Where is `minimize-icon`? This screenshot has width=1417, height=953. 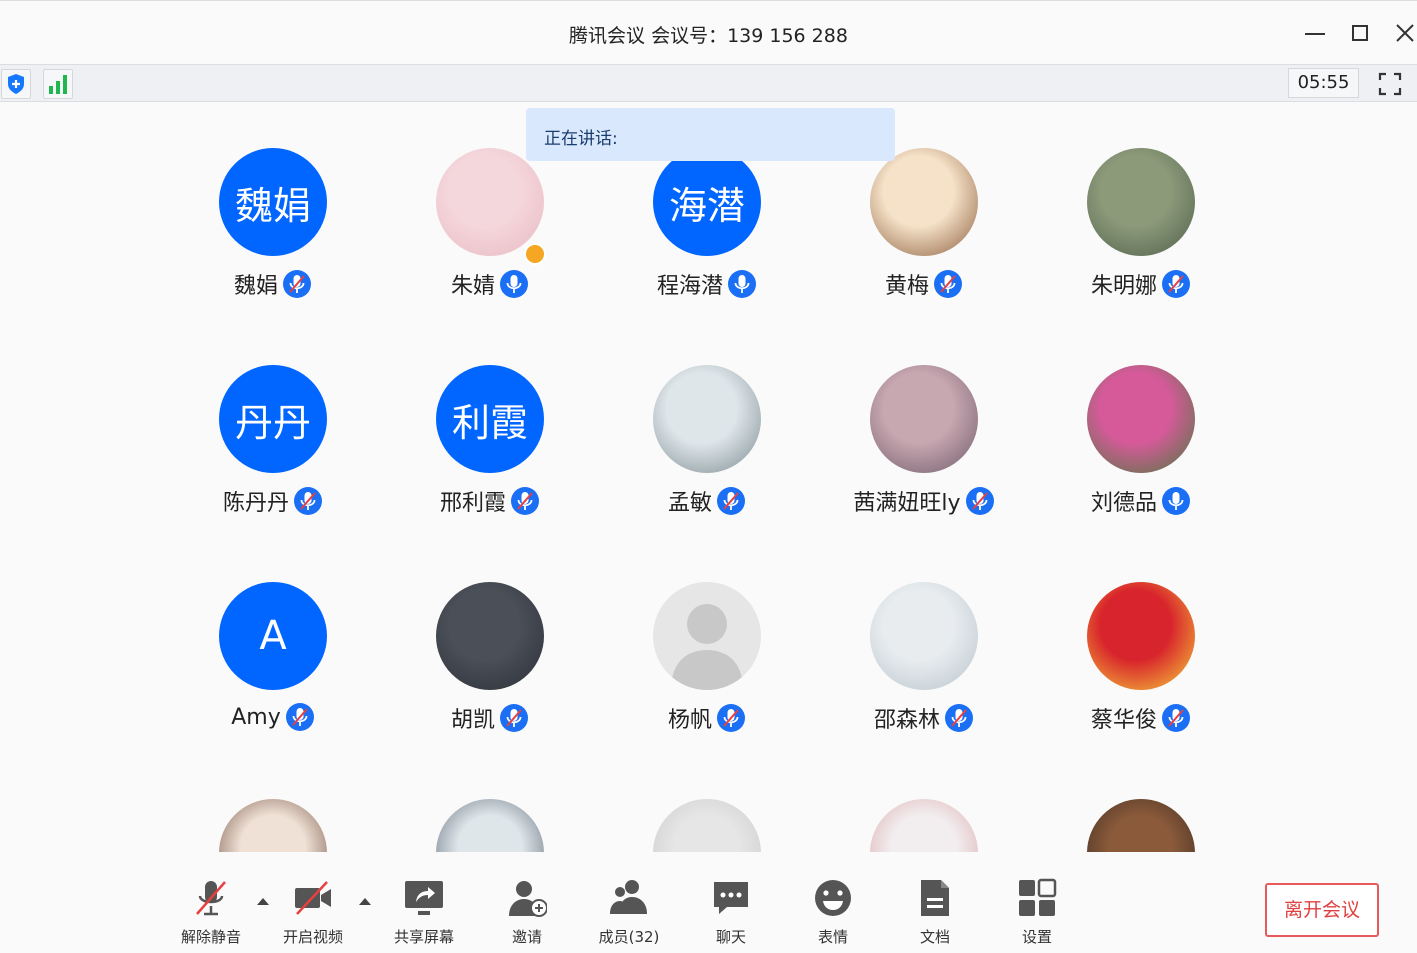 minimize-icon is located at coordinates (1315, 33).